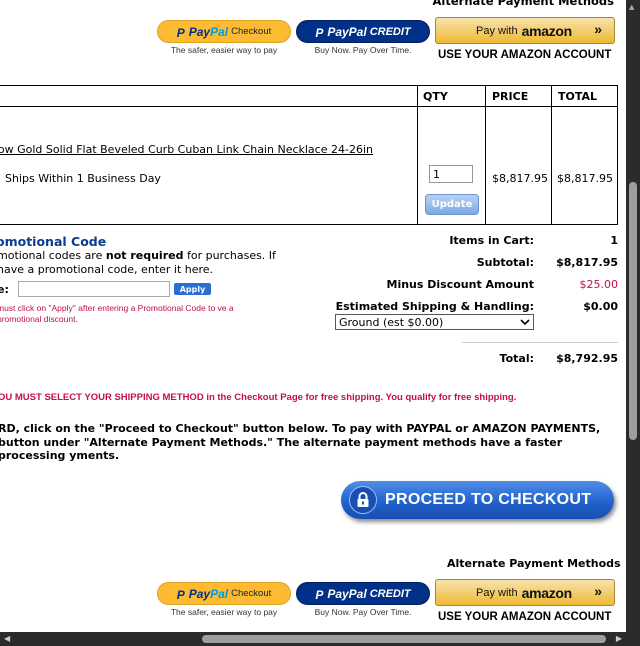 The image size is (640, 646). I want to click on promo-title: omotional Code, so click(53, 241).